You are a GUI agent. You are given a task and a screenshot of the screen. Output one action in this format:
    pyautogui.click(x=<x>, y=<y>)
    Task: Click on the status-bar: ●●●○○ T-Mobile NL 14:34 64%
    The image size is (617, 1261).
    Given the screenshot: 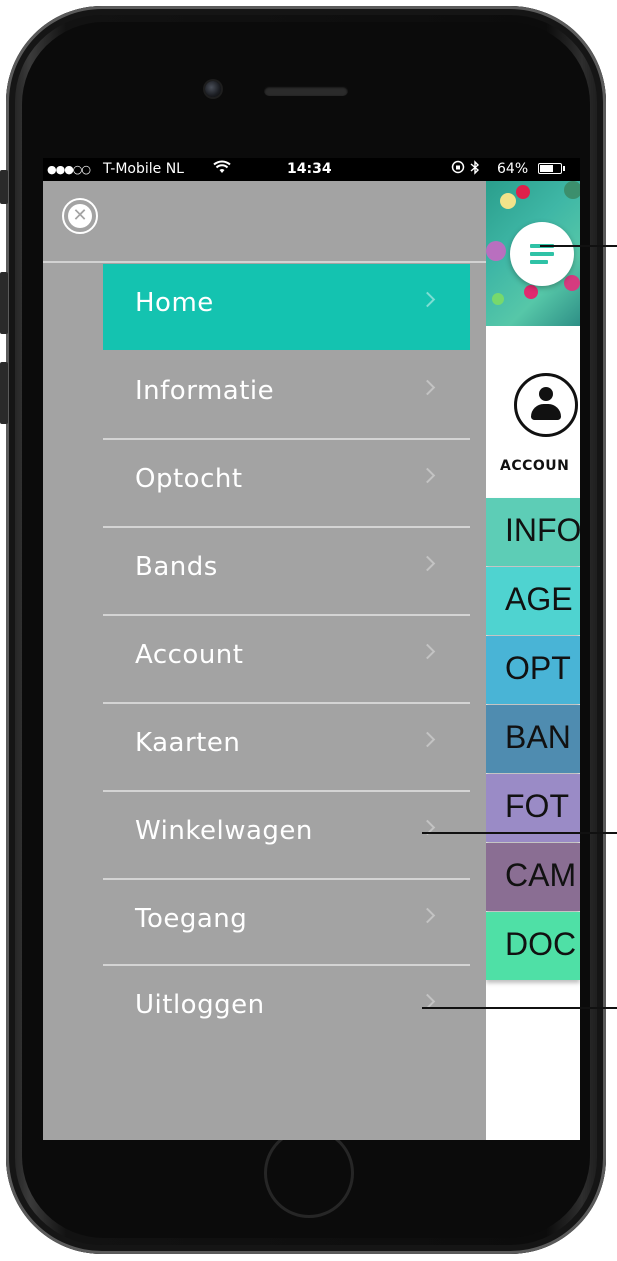 What is the action you would take?
    pyautogui.click(x=311, y=169)
    